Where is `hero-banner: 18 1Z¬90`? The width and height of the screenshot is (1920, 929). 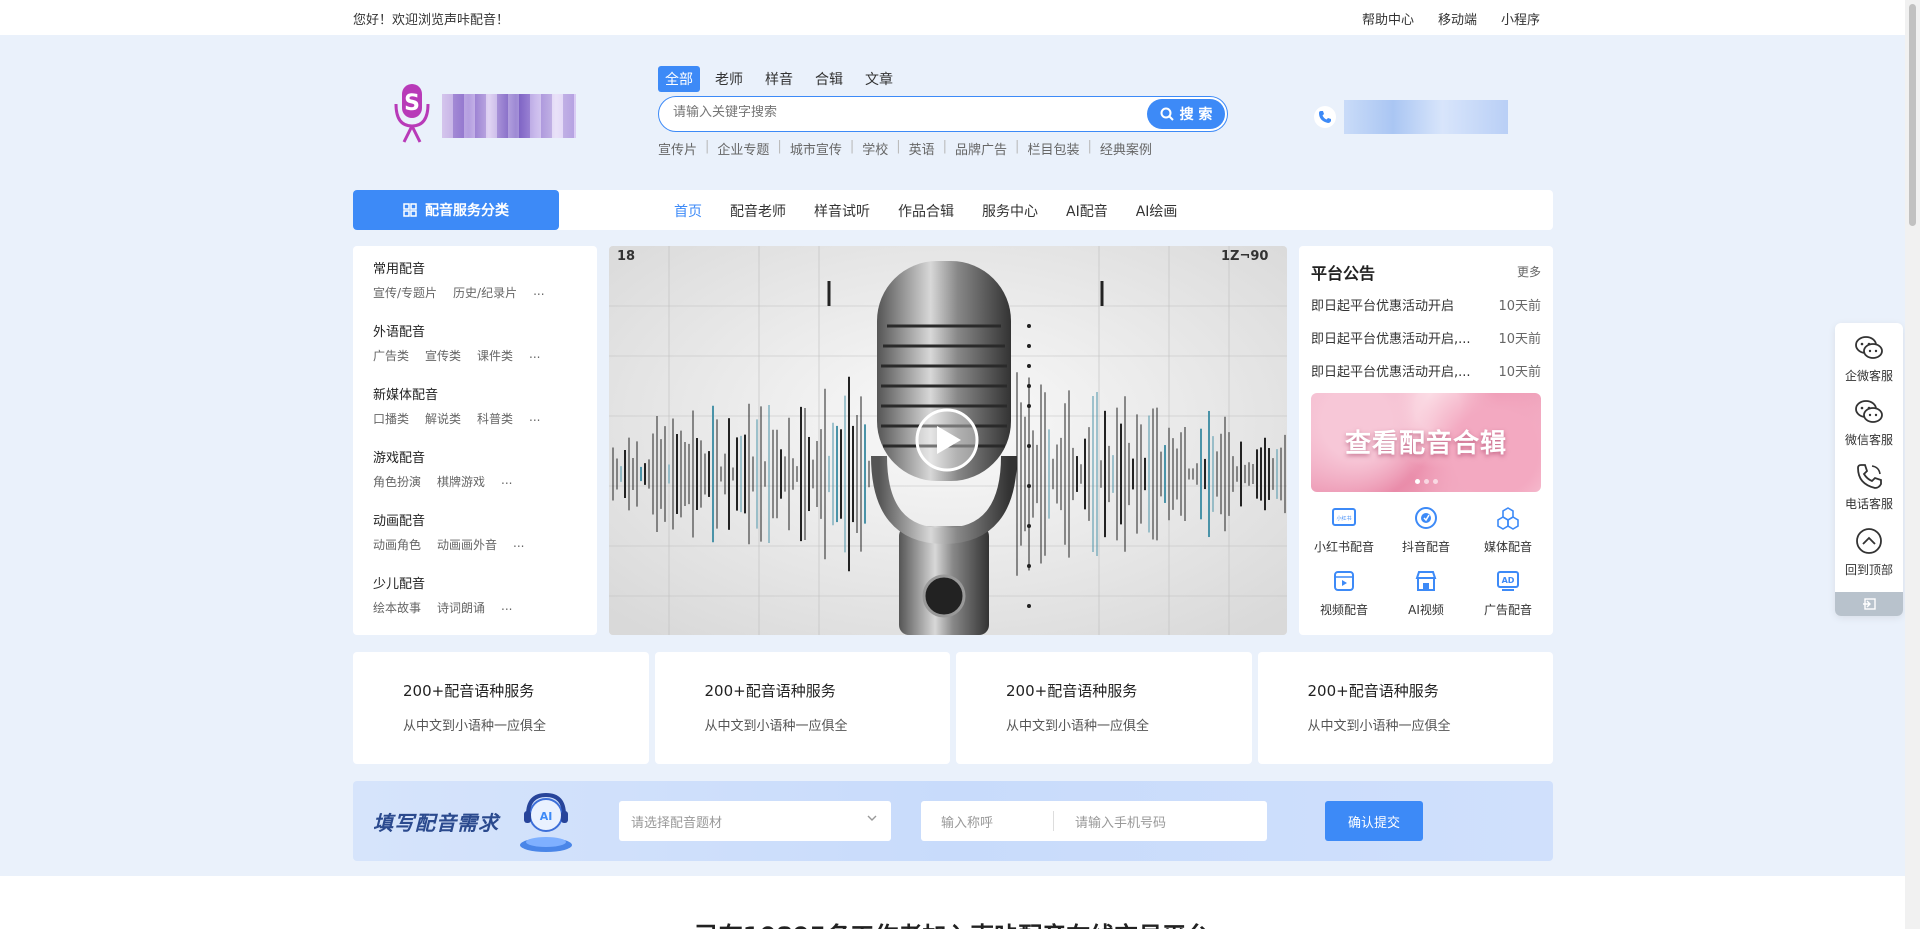 hero-banner: 18 1Z¬90 is located at coordinates (948, 440).